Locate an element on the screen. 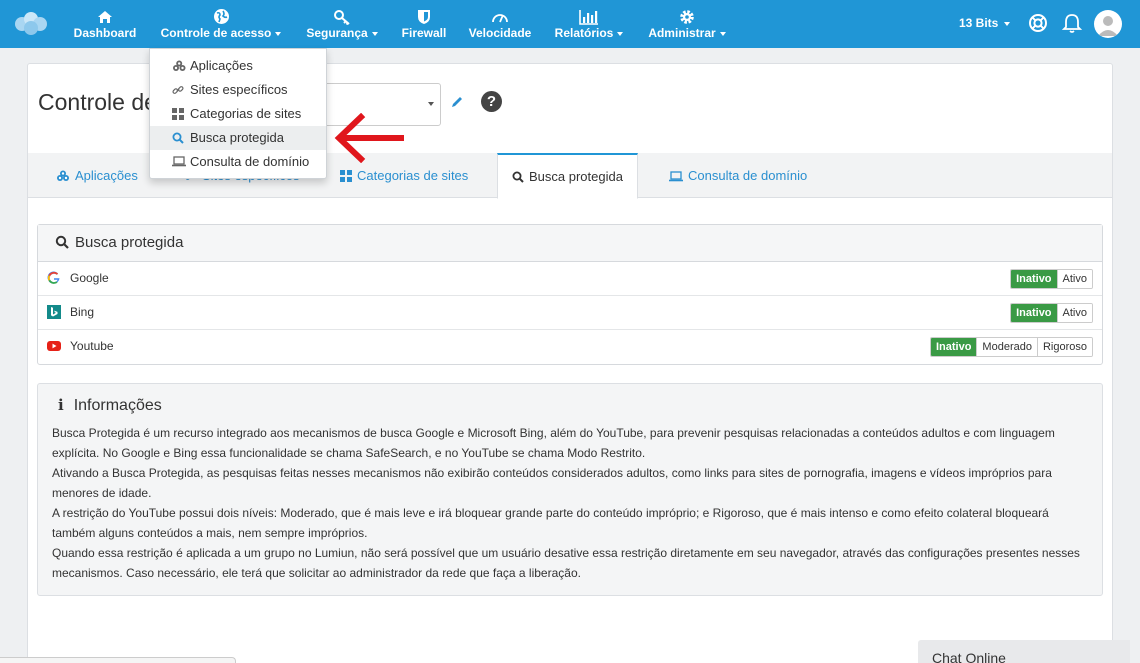 The width and height of the screenshot is (1140, 663). gear-icon is located at coordinates (687, 17).